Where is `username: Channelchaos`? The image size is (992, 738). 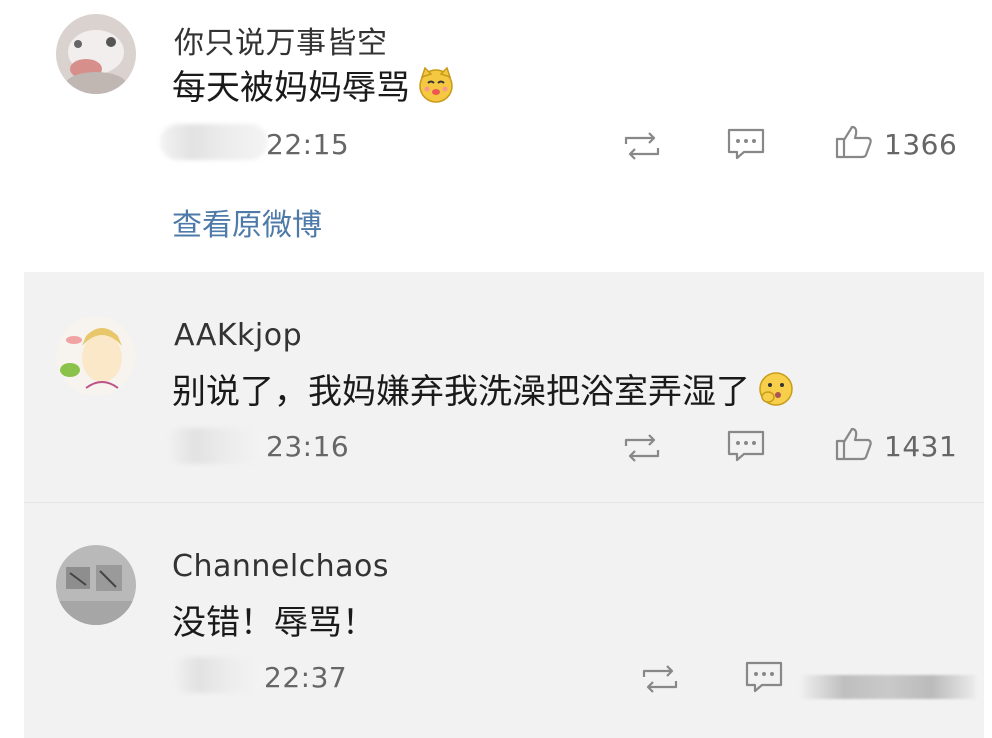
username: Channelchaos is located at coordinates (280, 566).